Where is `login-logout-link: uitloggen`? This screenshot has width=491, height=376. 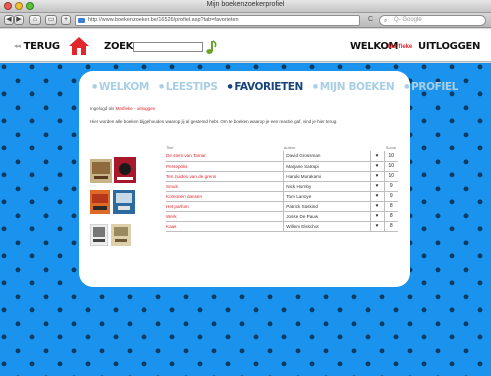
login-logout-link: uitloggen is located at coordinates (146, 108).